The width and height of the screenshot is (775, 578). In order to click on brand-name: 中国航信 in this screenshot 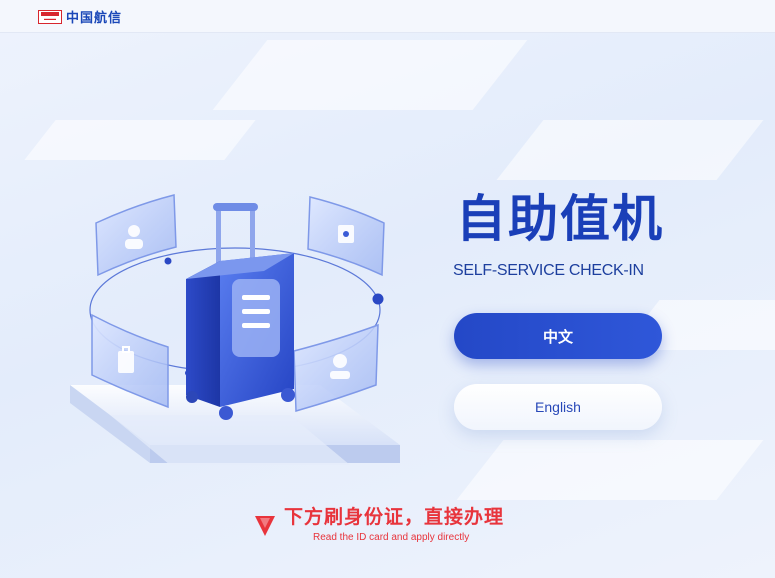, I will do `click(94, 17)`.